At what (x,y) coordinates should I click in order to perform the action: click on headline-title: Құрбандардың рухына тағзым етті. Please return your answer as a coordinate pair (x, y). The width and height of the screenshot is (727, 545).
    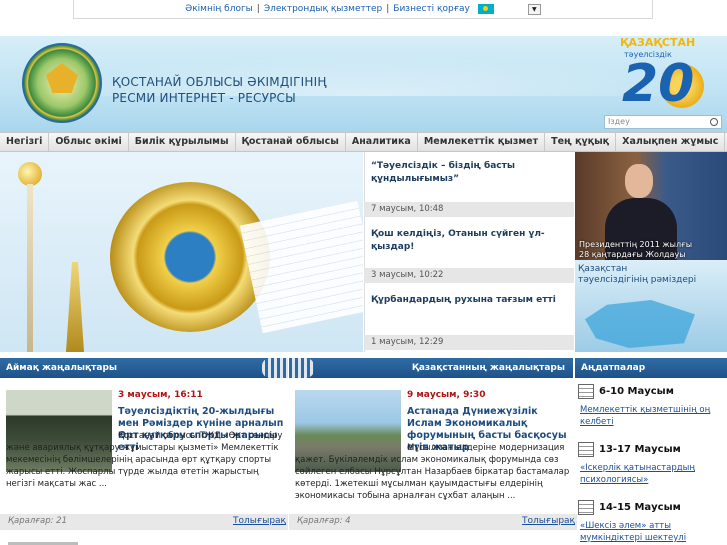
    Looking at the image, I should click on (471, 300).